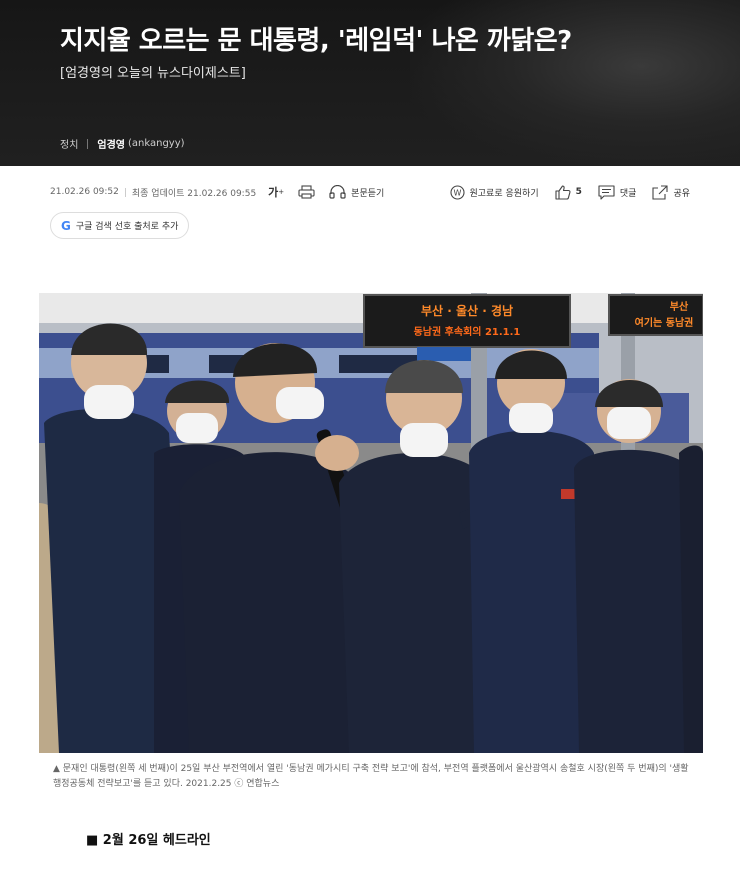  Describe the element at coordinates (504, 193) in the screenshot. I see `support-label: 원고료로 응원하기` at that location.